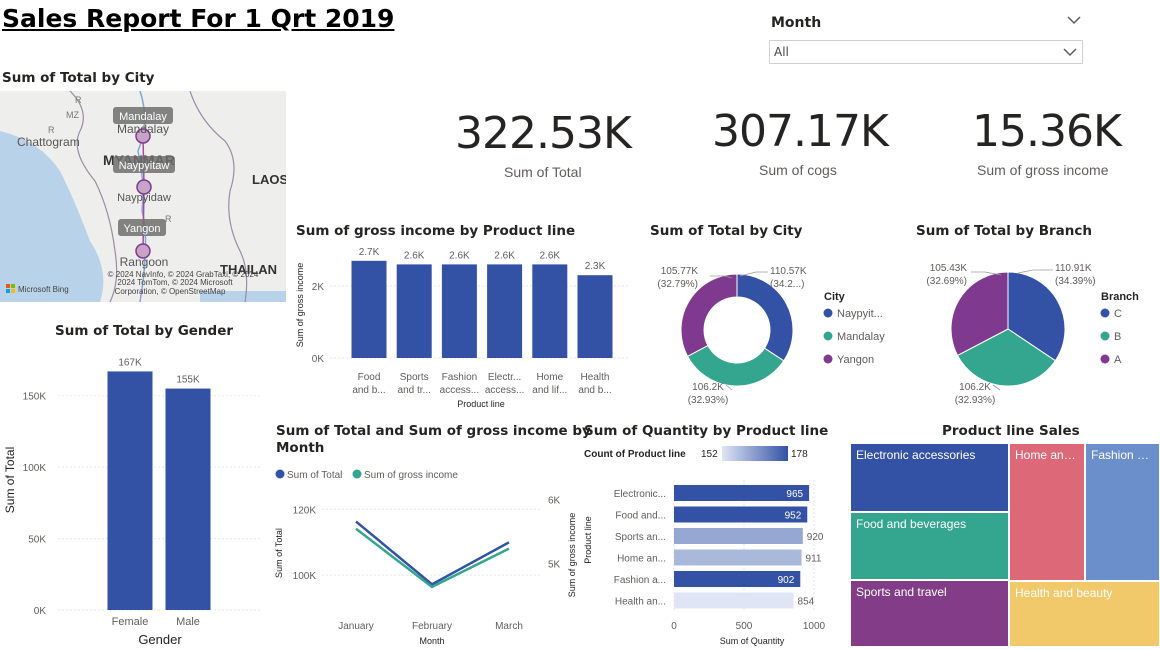 The width and height of the screenshot is (1160, 649). Describe the element at coordinates (414, 377) in the screenshot. I see `product-income-x-tick: Sports` at that location.